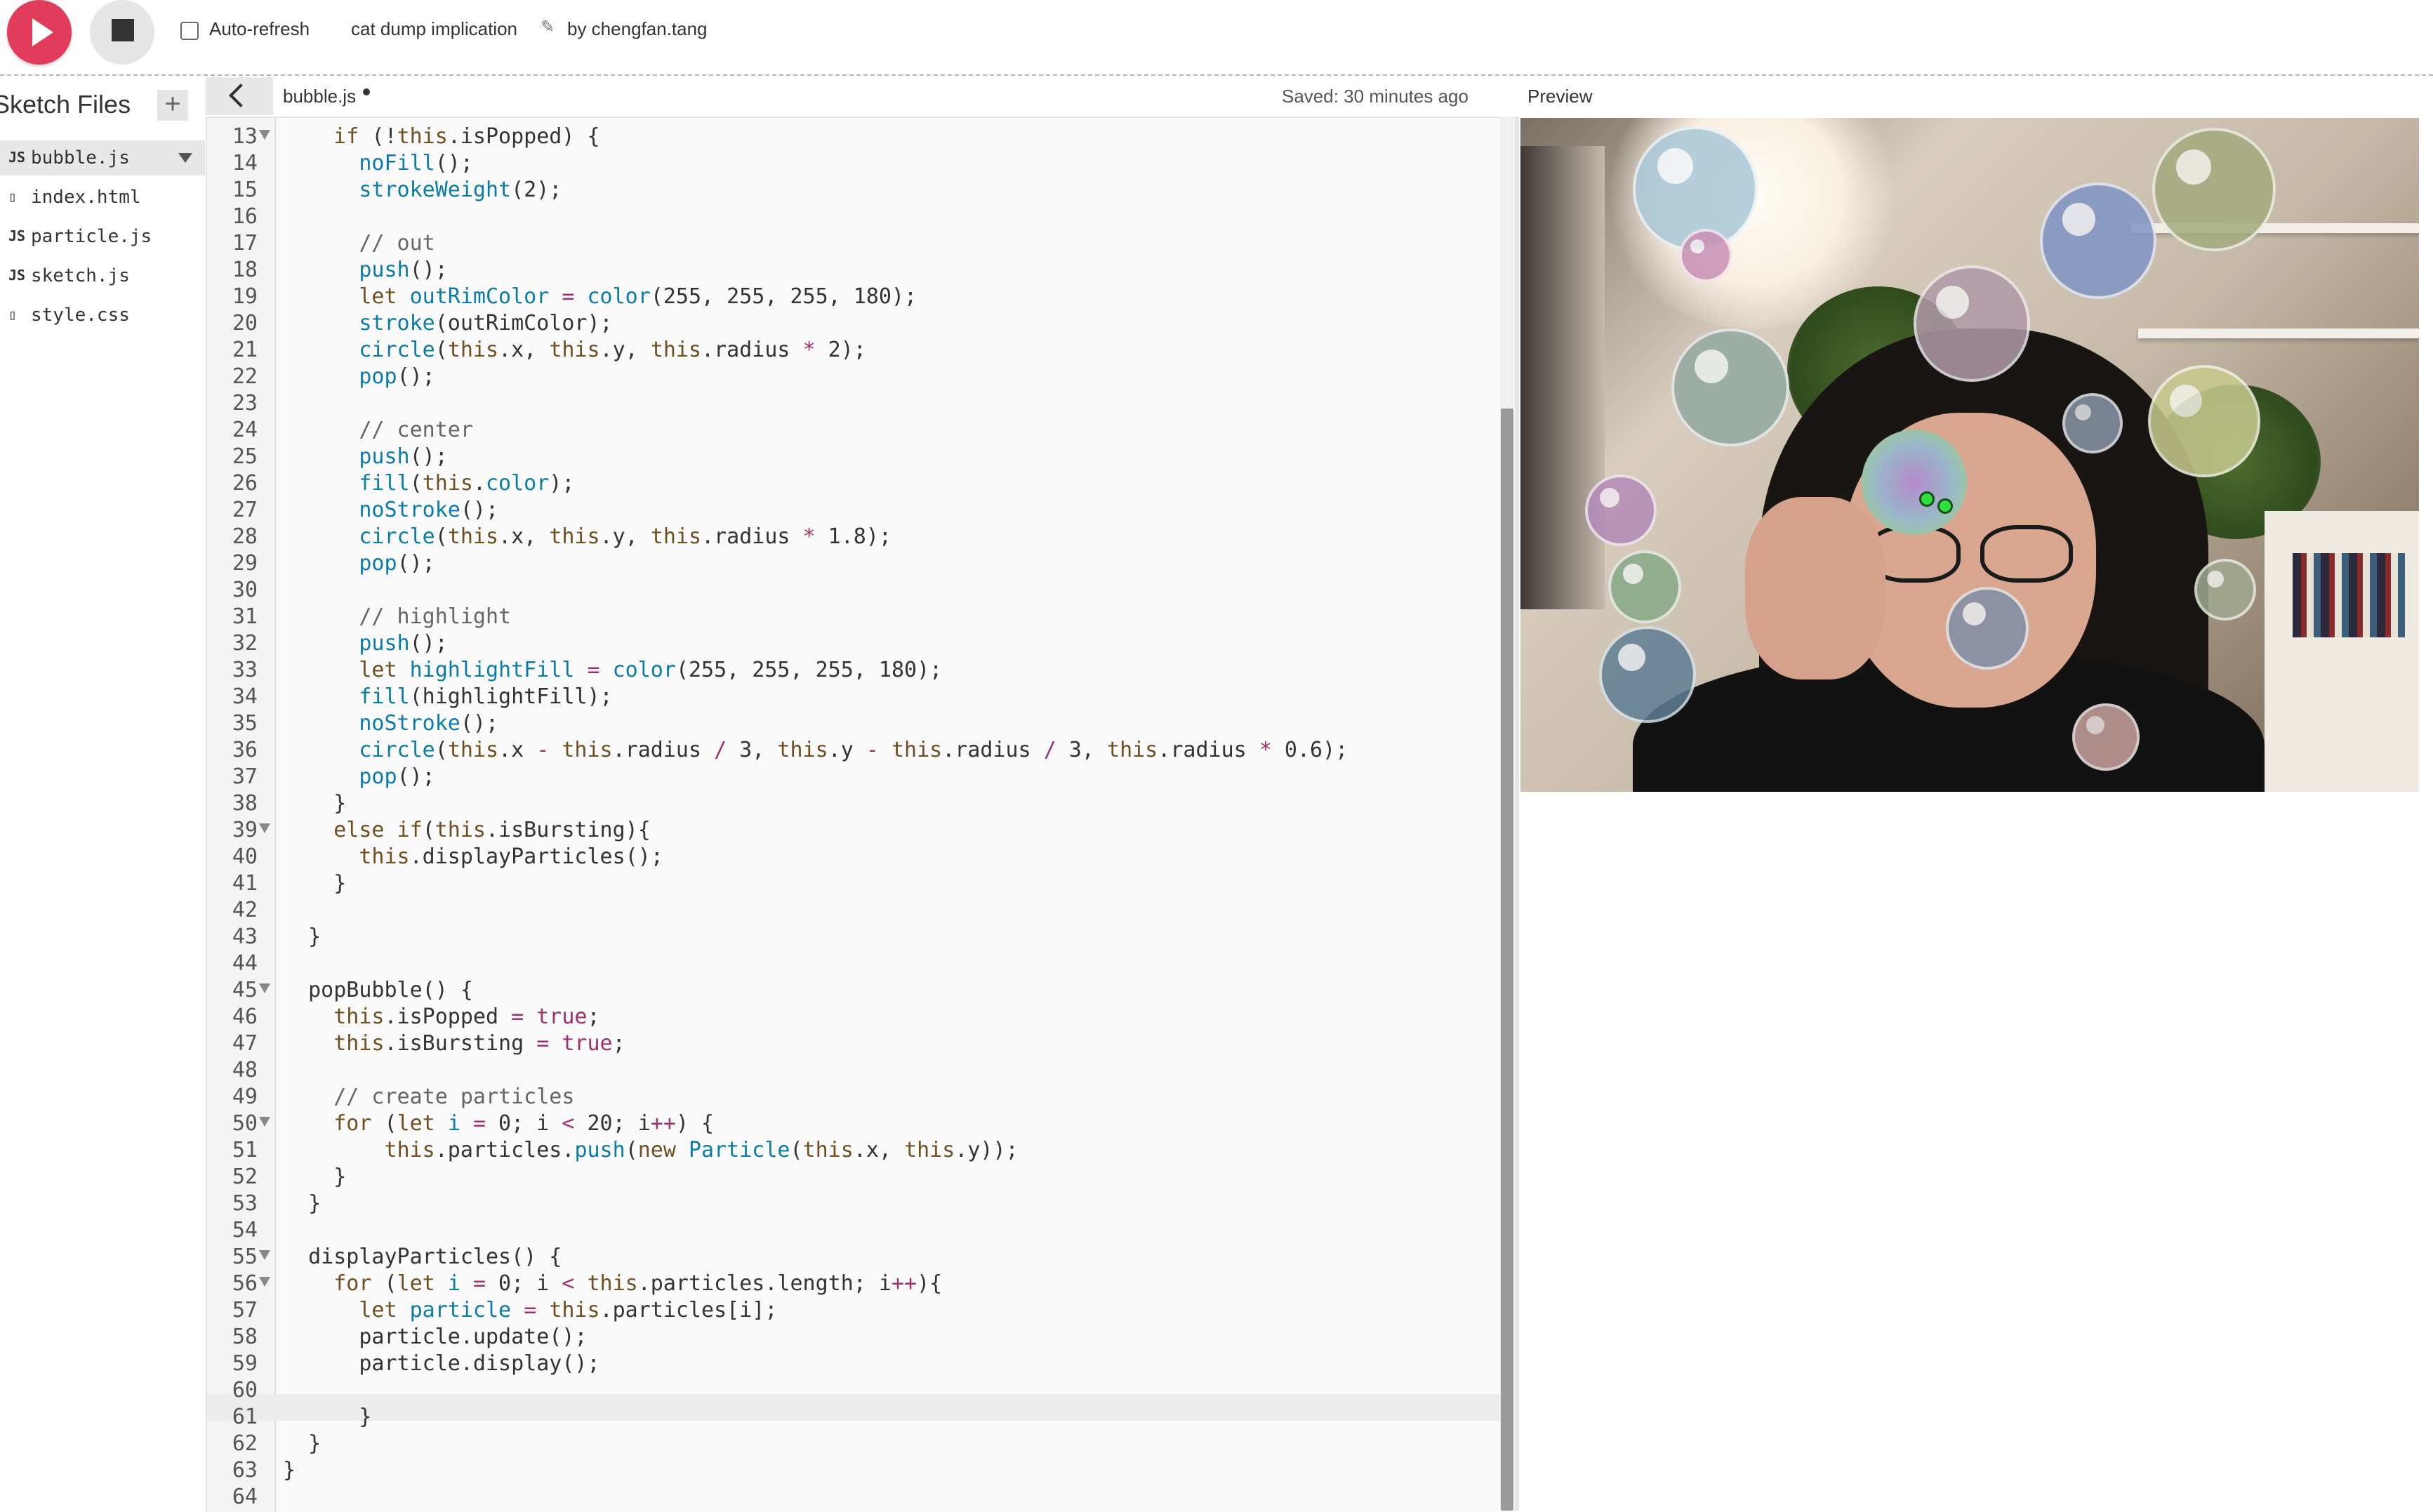 This screenshot has width=2433, height=1512. Describe the element at coordinates (853, 1470) in the screenshot. I see `code-line: 63}` at that location.